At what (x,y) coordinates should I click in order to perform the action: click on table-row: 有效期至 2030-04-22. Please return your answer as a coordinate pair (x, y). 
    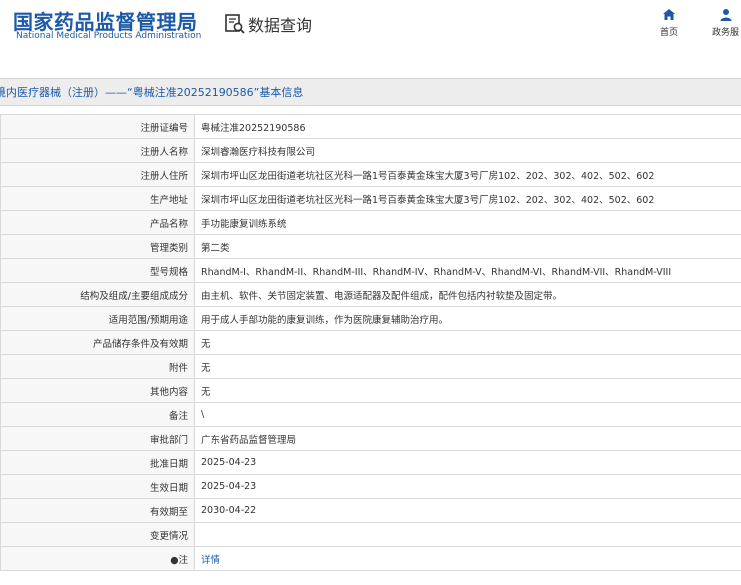
    Looking at the image, I should click on (370, 510).